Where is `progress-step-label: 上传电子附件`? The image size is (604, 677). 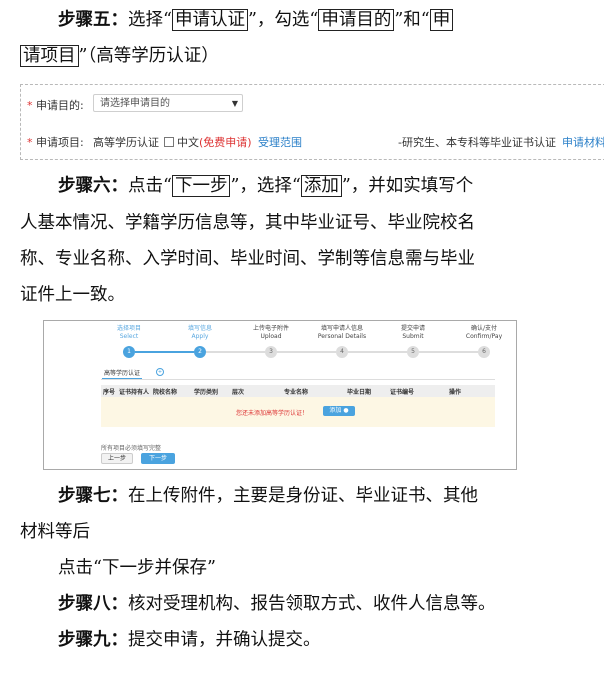 progress-step-label: 上传电子附件 is located at coordinates (270, 328).